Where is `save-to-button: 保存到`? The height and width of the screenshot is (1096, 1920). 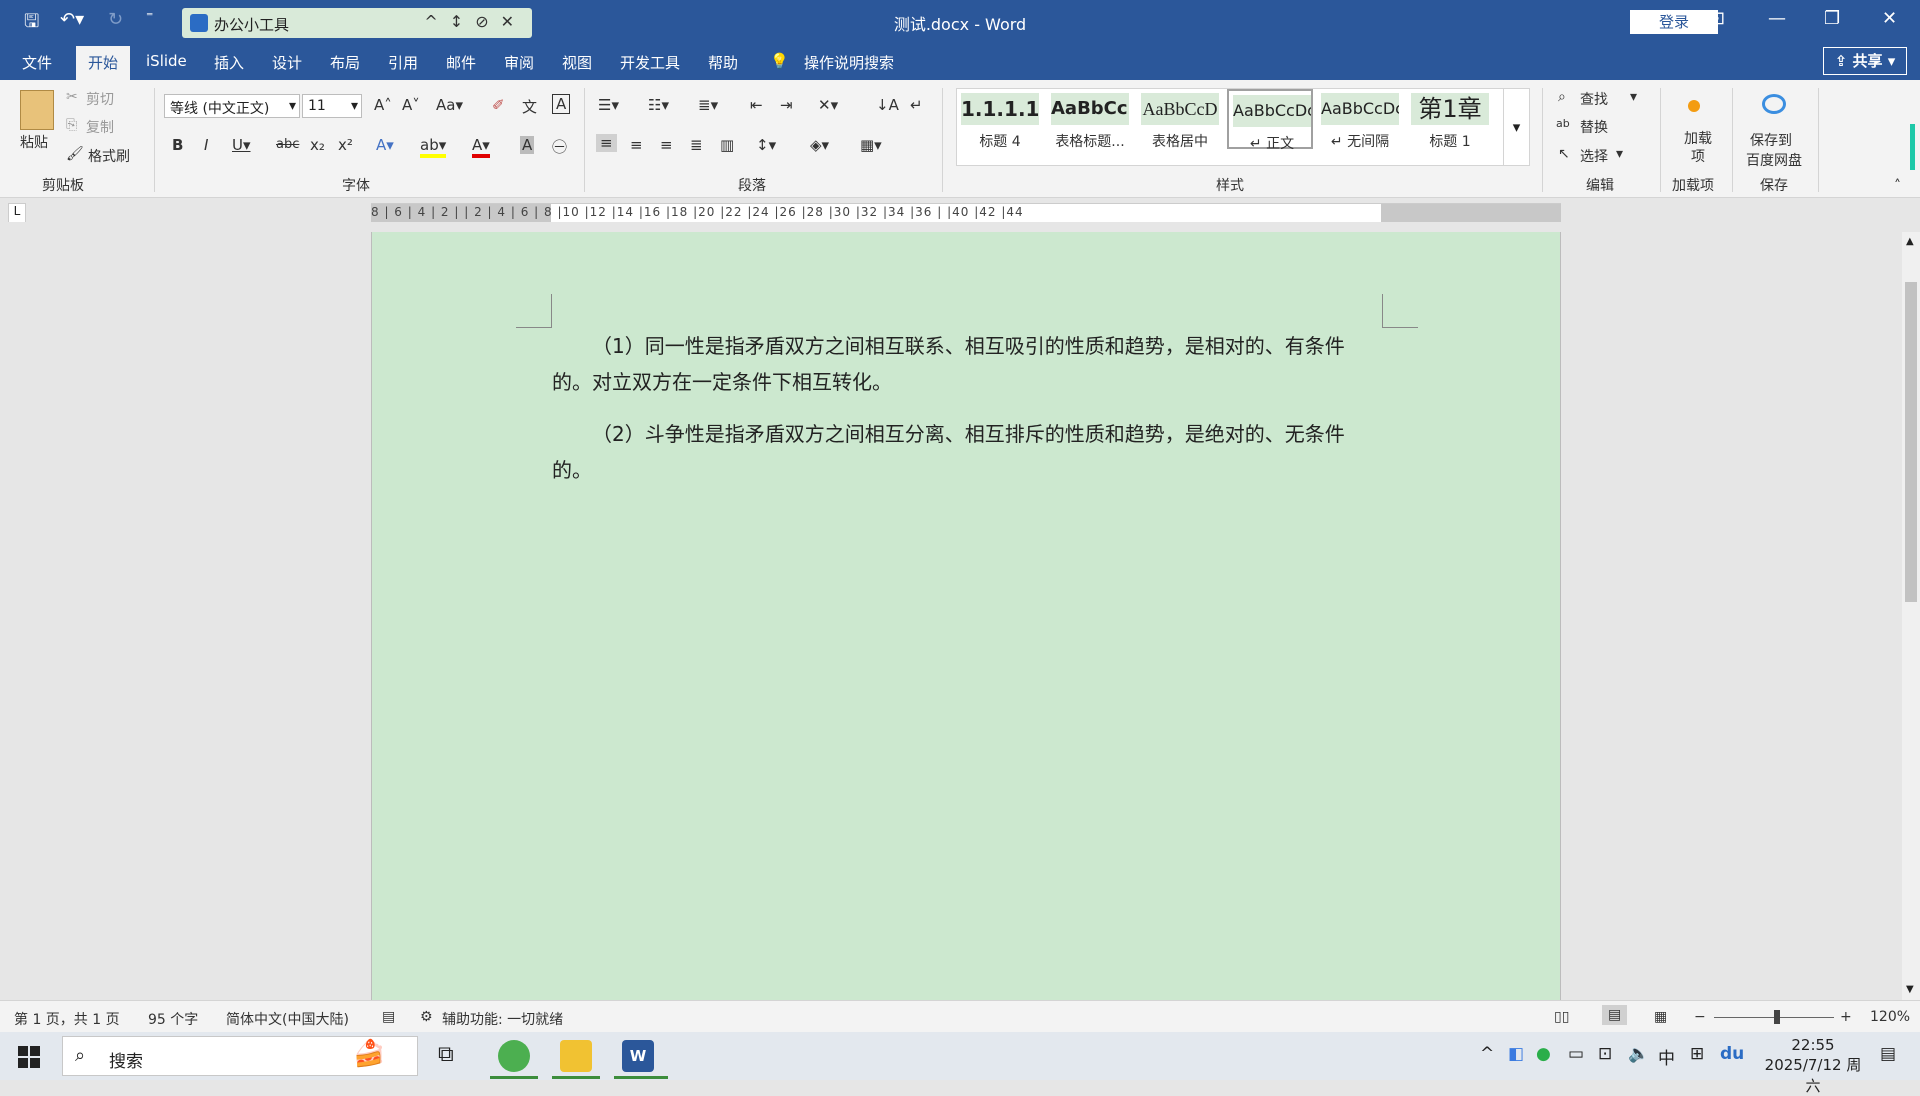 save-to-button: 保存到 is located at coordinates (1771, 140).